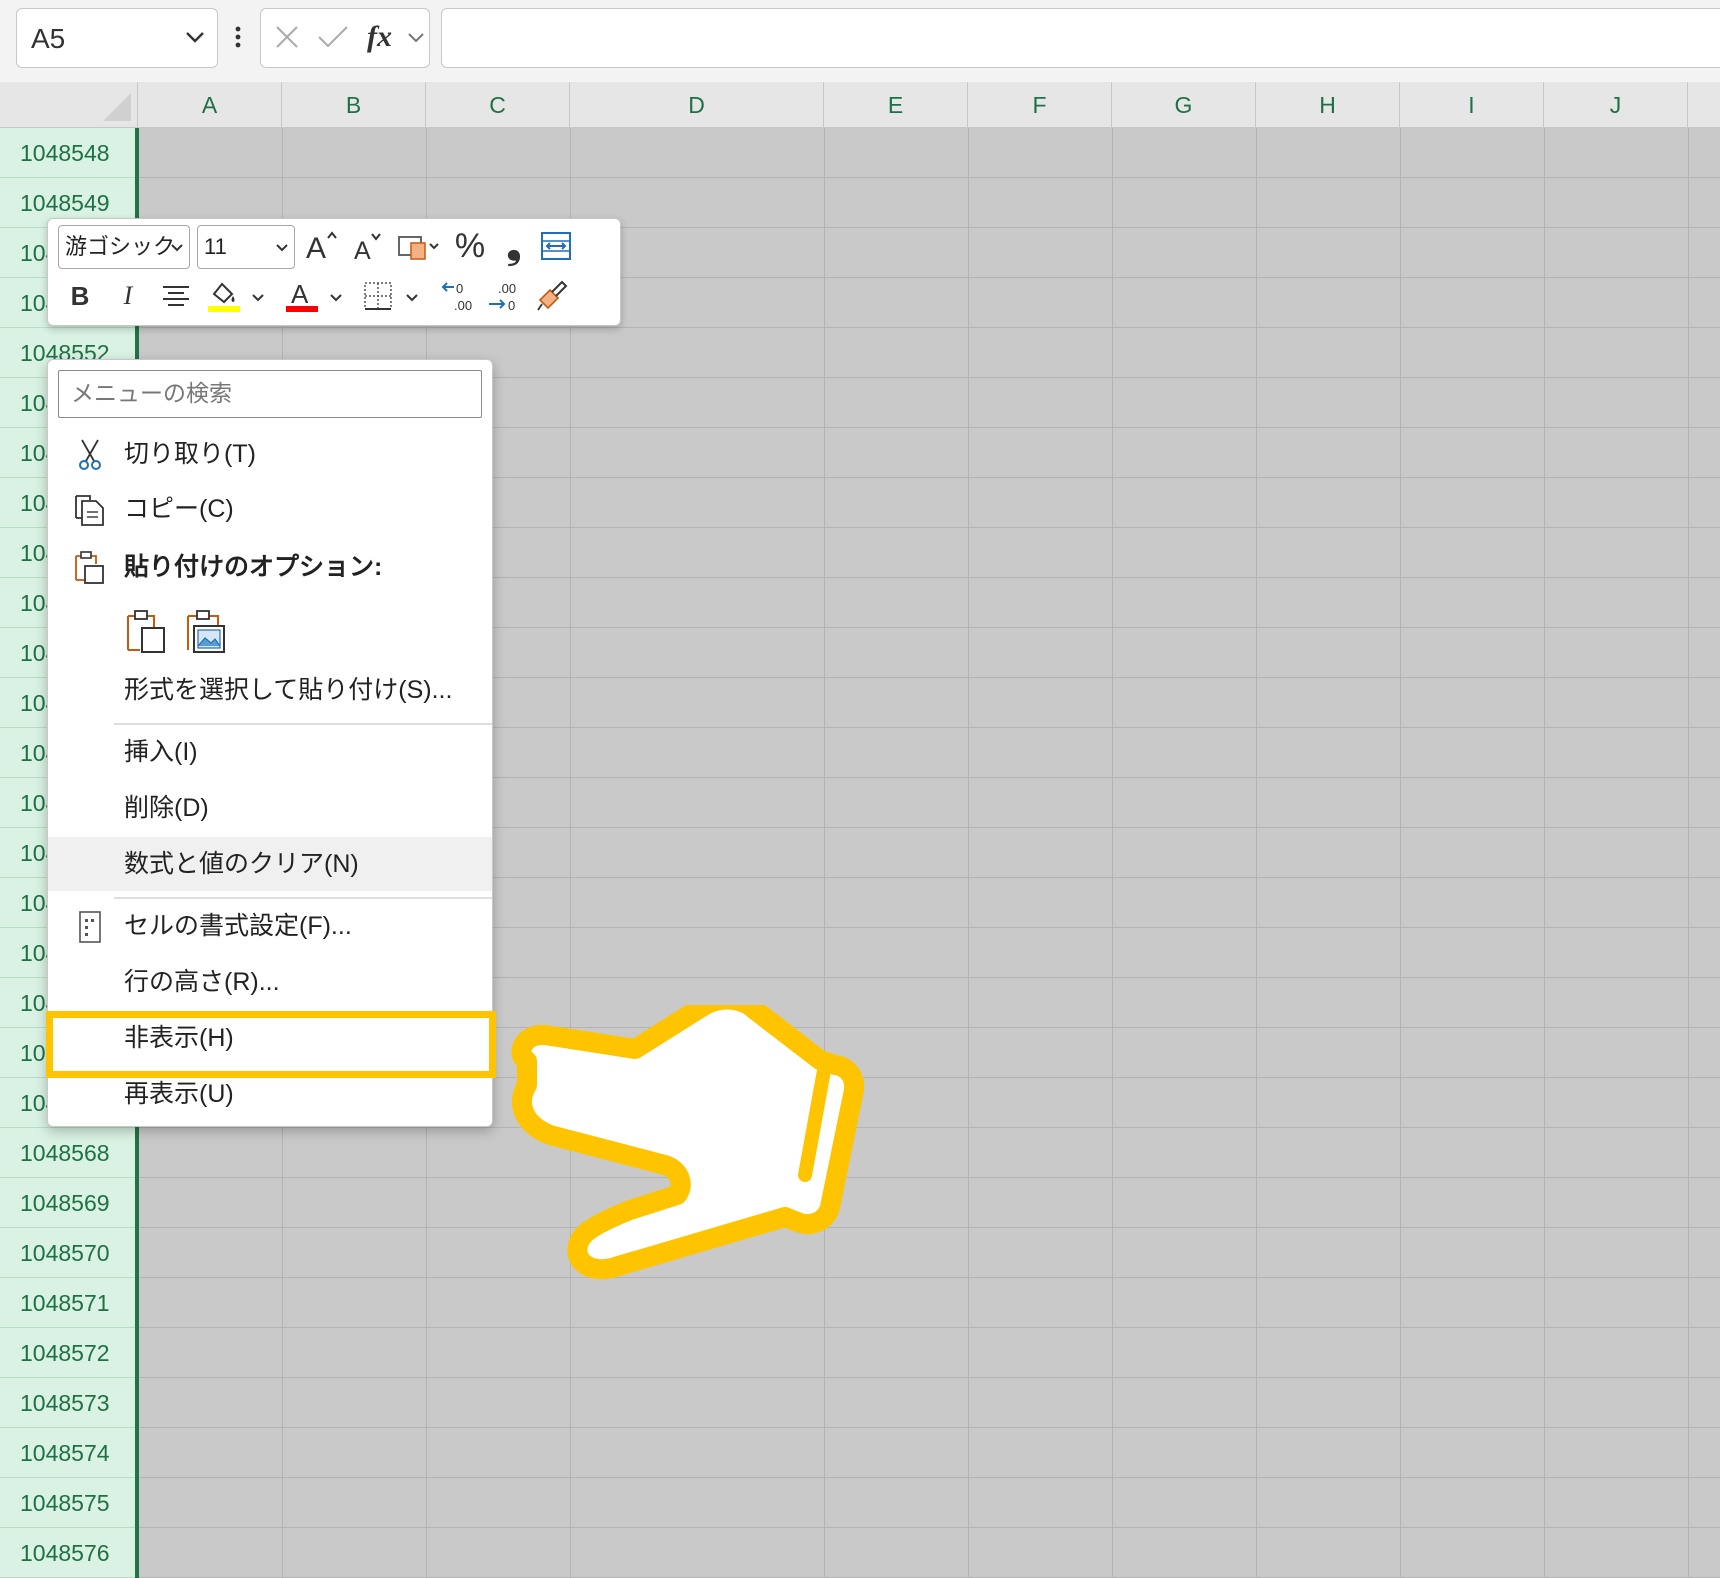 Image resolution: width=1720 pixels, height=1578 pixels. I want to click on menu-item-paste-options: 貼り付けのオプション:, so click(270, 567).